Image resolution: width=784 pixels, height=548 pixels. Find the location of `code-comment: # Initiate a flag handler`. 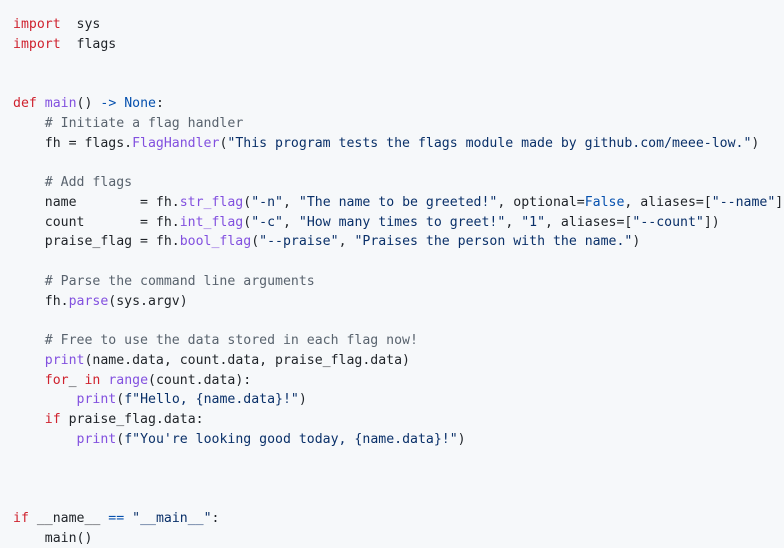

code-comment: # Initiate a flag handler is located at coordinates (144, 123).